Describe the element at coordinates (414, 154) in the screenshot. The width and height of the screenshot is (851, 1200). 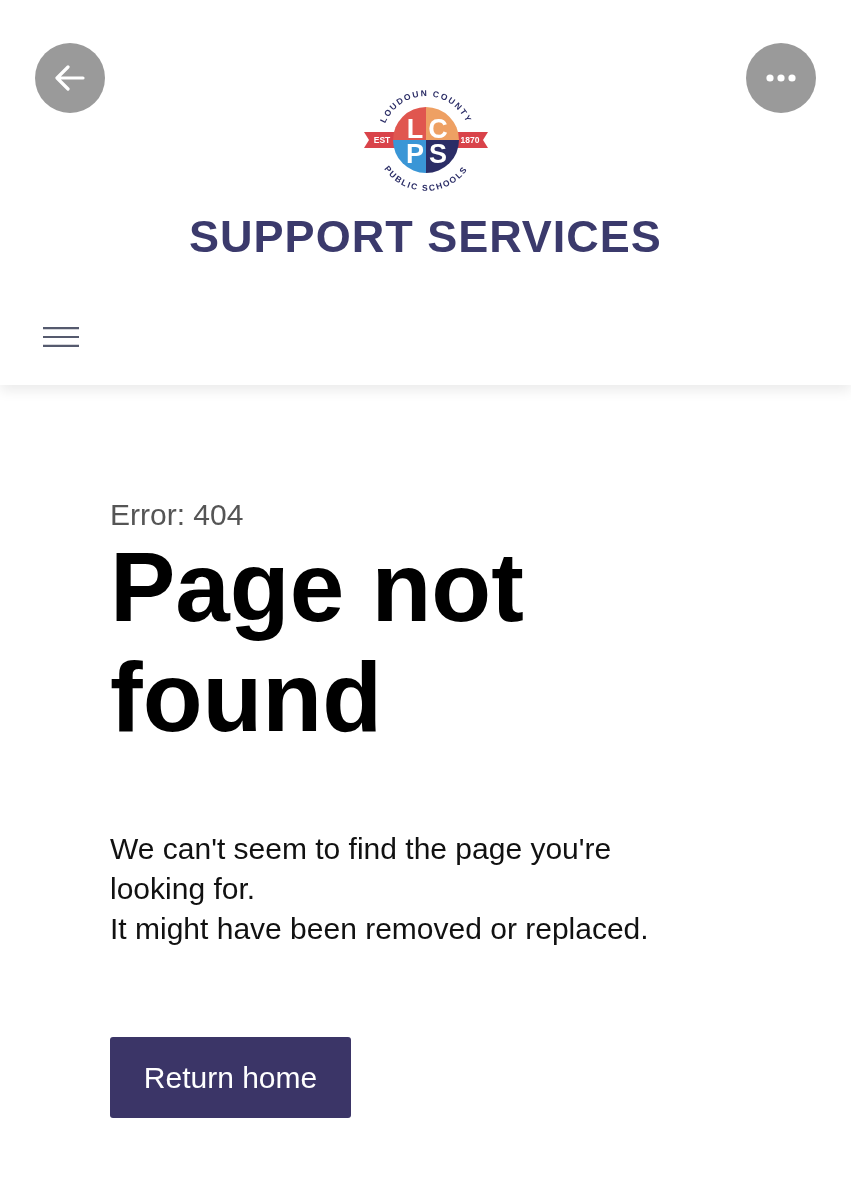
I see `logo-letter: P` at that location.